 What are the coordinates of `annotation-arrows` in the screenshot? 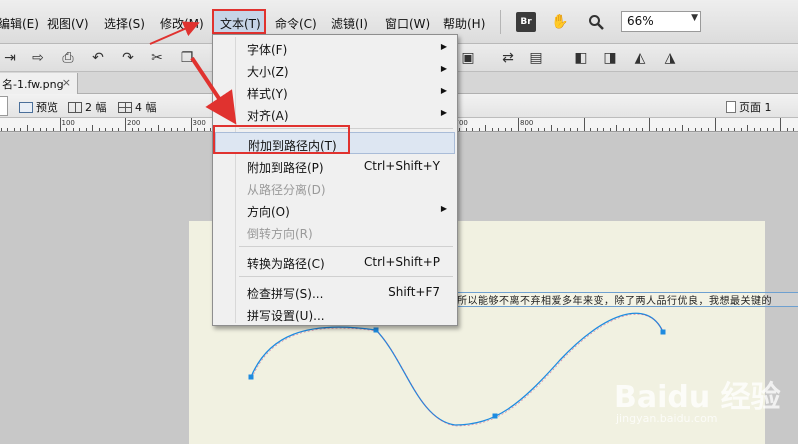 It's located at (193, 73).